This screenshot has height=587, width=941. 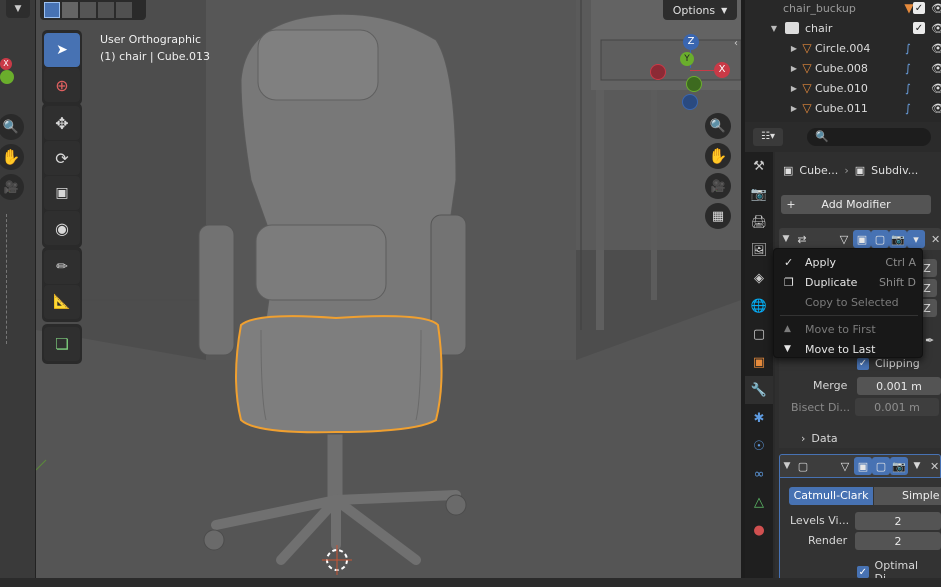 What do you see at coordinates (759, 278) in the screenshot?
I see `scene-tab-icon: ◈` at bounding box center [759, 278].